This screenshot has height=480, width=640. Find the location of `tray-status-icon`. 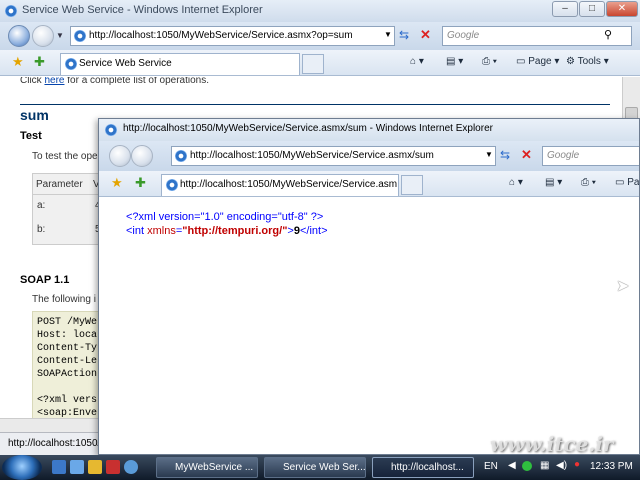

tray-status-icon is located at coordinates (527, 466).